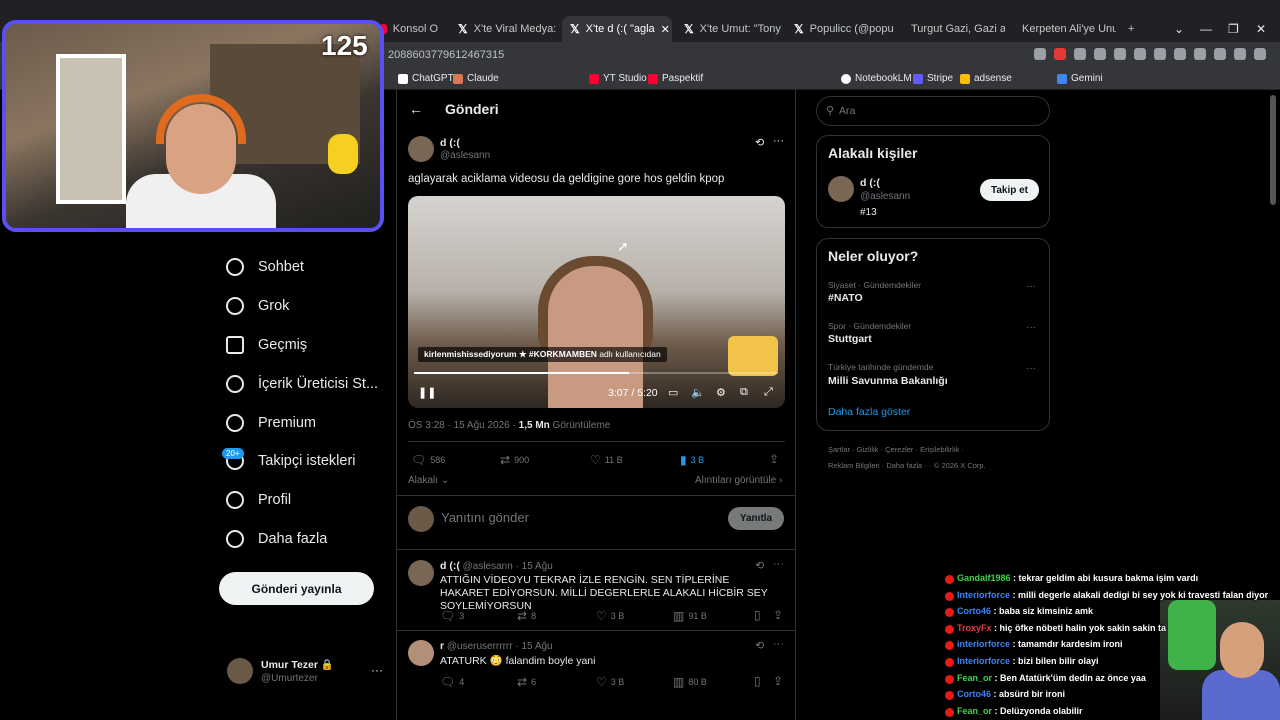  What do you see at coordinates (452, 682) in the screenshot?
I see `reply-reply-action: 🗨 4` at bounding box center [452, 682].